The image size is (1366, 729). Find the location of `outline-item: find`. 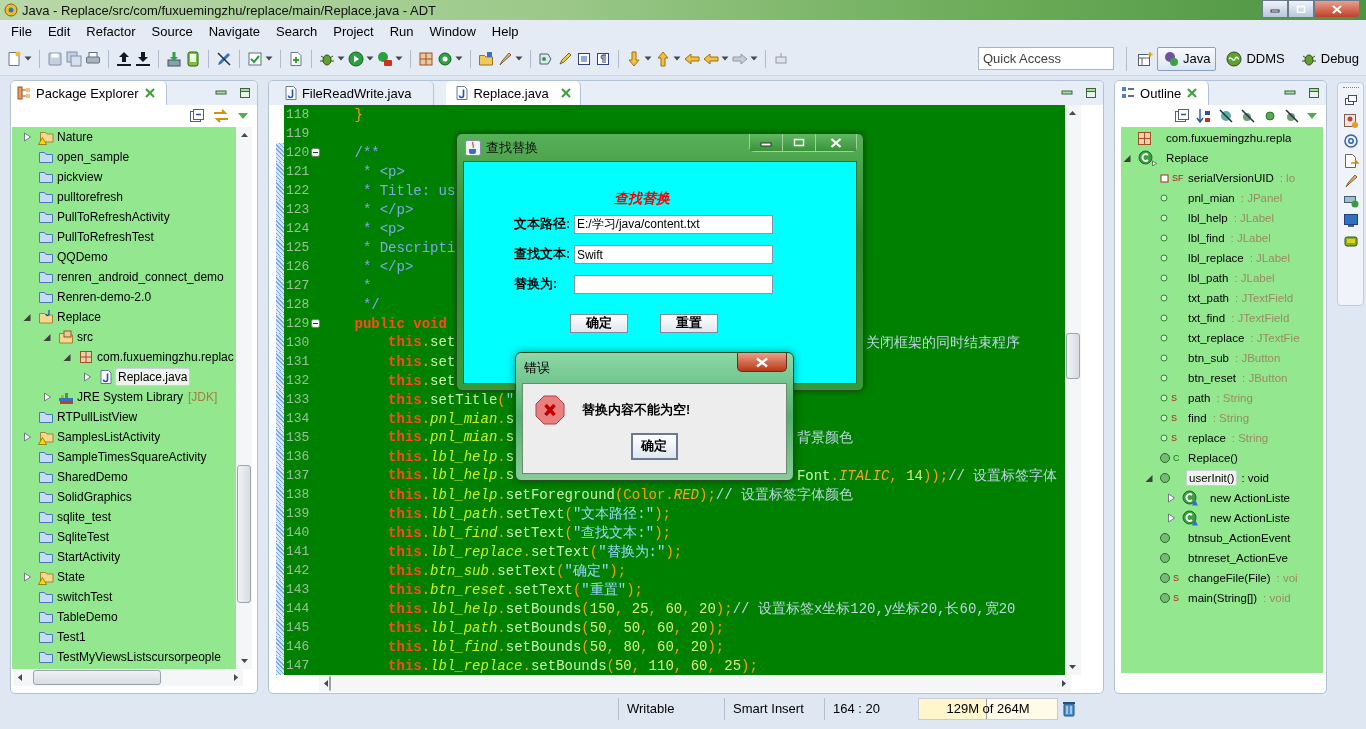

outline-item: find is located at coordinates (1197, 418).